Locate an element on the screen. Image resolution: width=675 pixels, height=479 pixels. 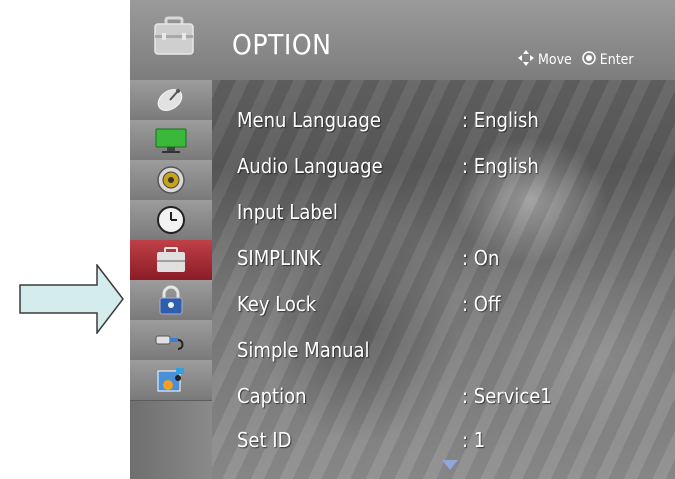
sidebar-item-picture is located at coordinates (171, 140).